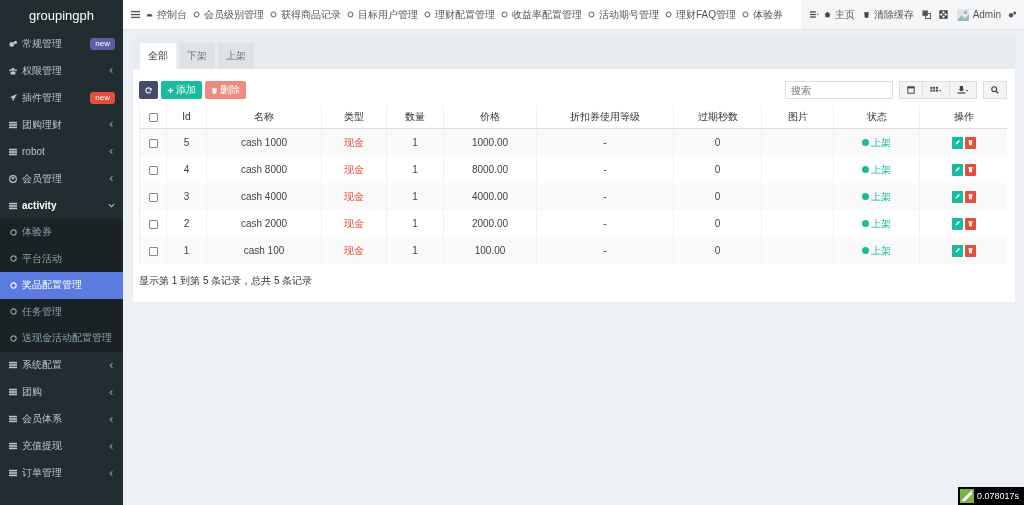  I want to click on translate-icon, so click(926, 14).